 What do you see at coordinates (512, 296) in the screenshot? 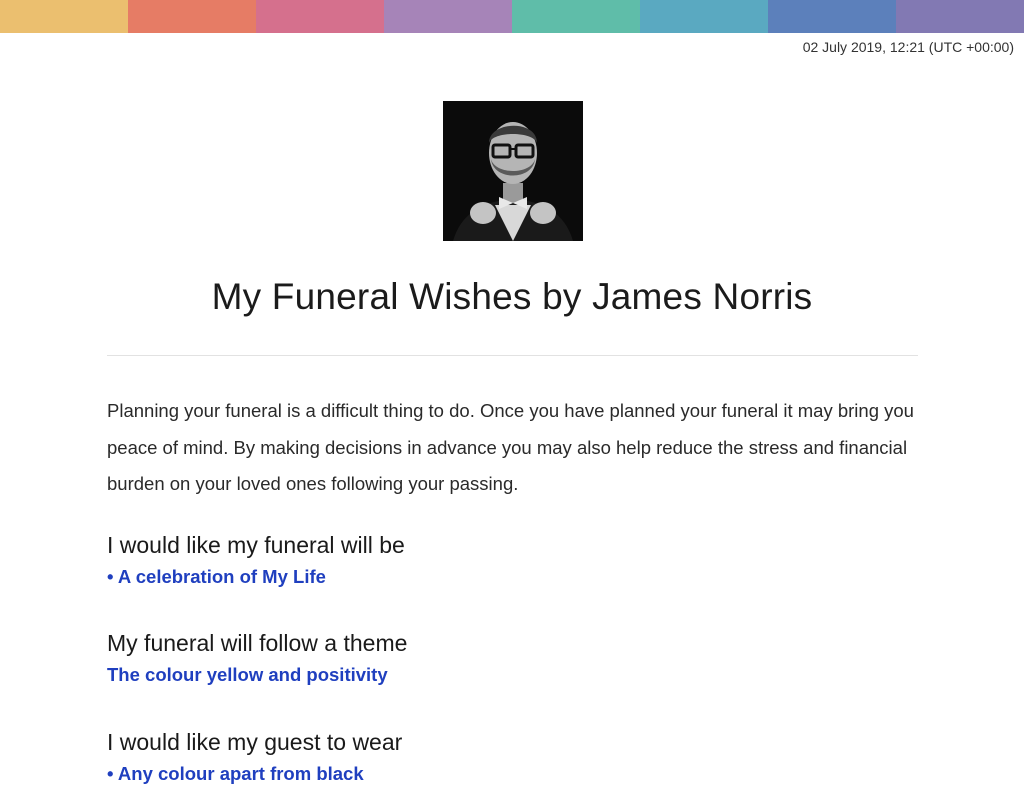
I see `page-title: My Funeral Wishes by James Norris` at bounding box center [512, 296].